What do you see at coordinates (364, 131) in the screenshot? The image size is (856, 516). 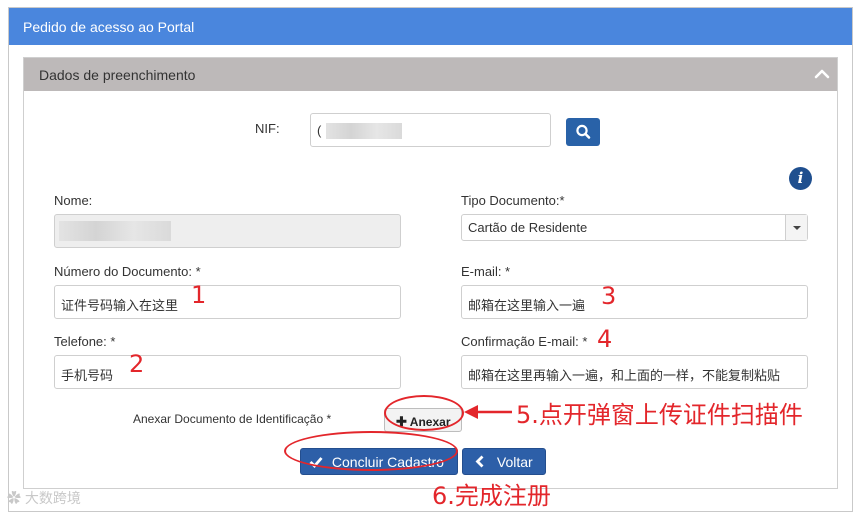 I see `redacted-nif` at bounding box center [364, 131].